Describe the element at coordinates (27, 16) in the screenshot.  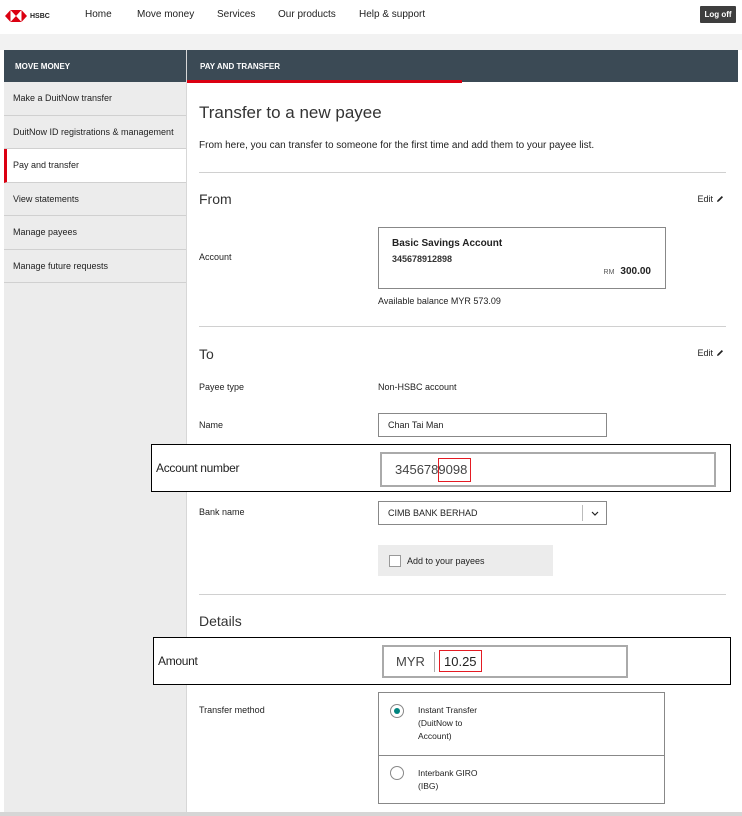
I see `hsbc-logo: HSBC` at that location.